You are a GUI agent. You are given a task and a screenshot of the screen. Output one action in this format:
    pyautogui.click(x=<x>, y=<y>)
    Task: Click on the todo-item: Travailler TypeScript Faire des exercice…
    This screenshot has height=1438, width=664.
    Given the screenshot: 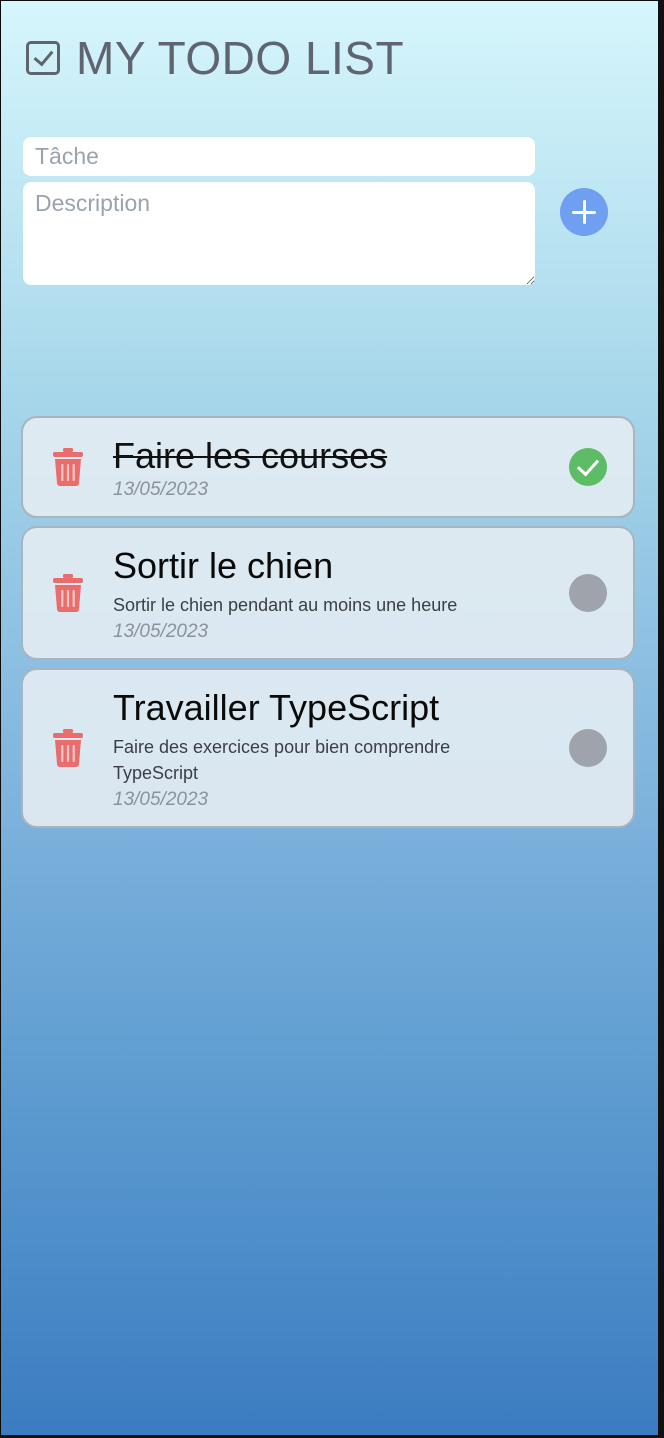 What is the action you would take?
    pyautogui.click(x=328, y=748)
    